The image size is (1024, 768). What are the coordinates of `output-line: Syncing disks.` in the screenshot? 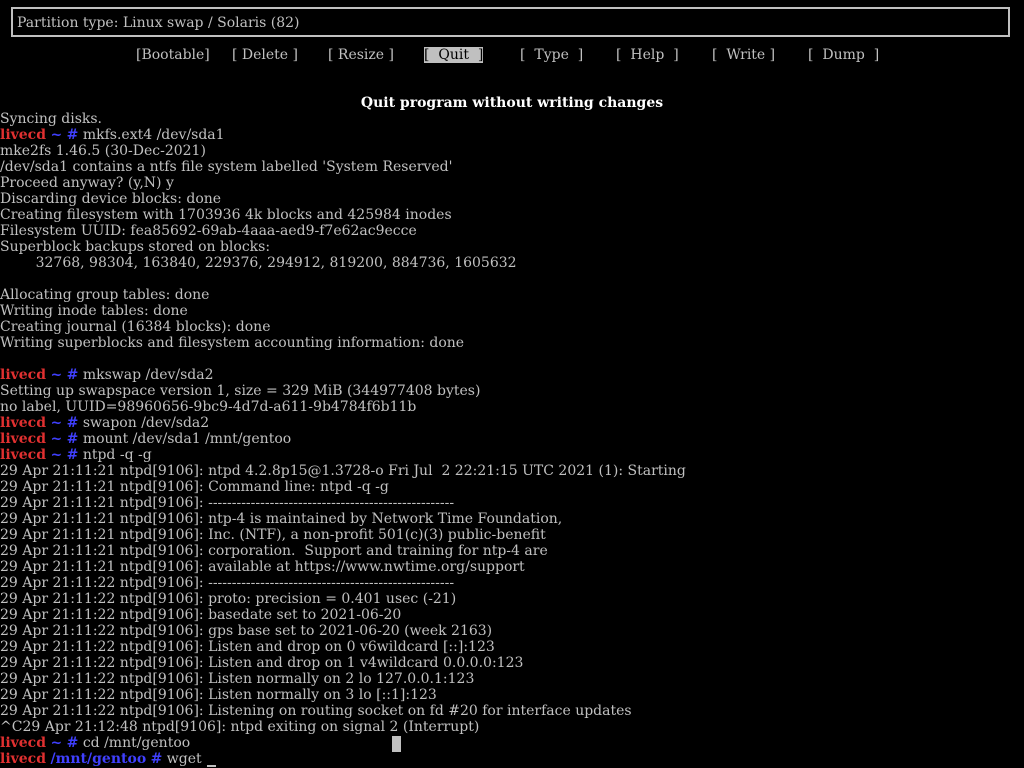 It's located at (51, 119).